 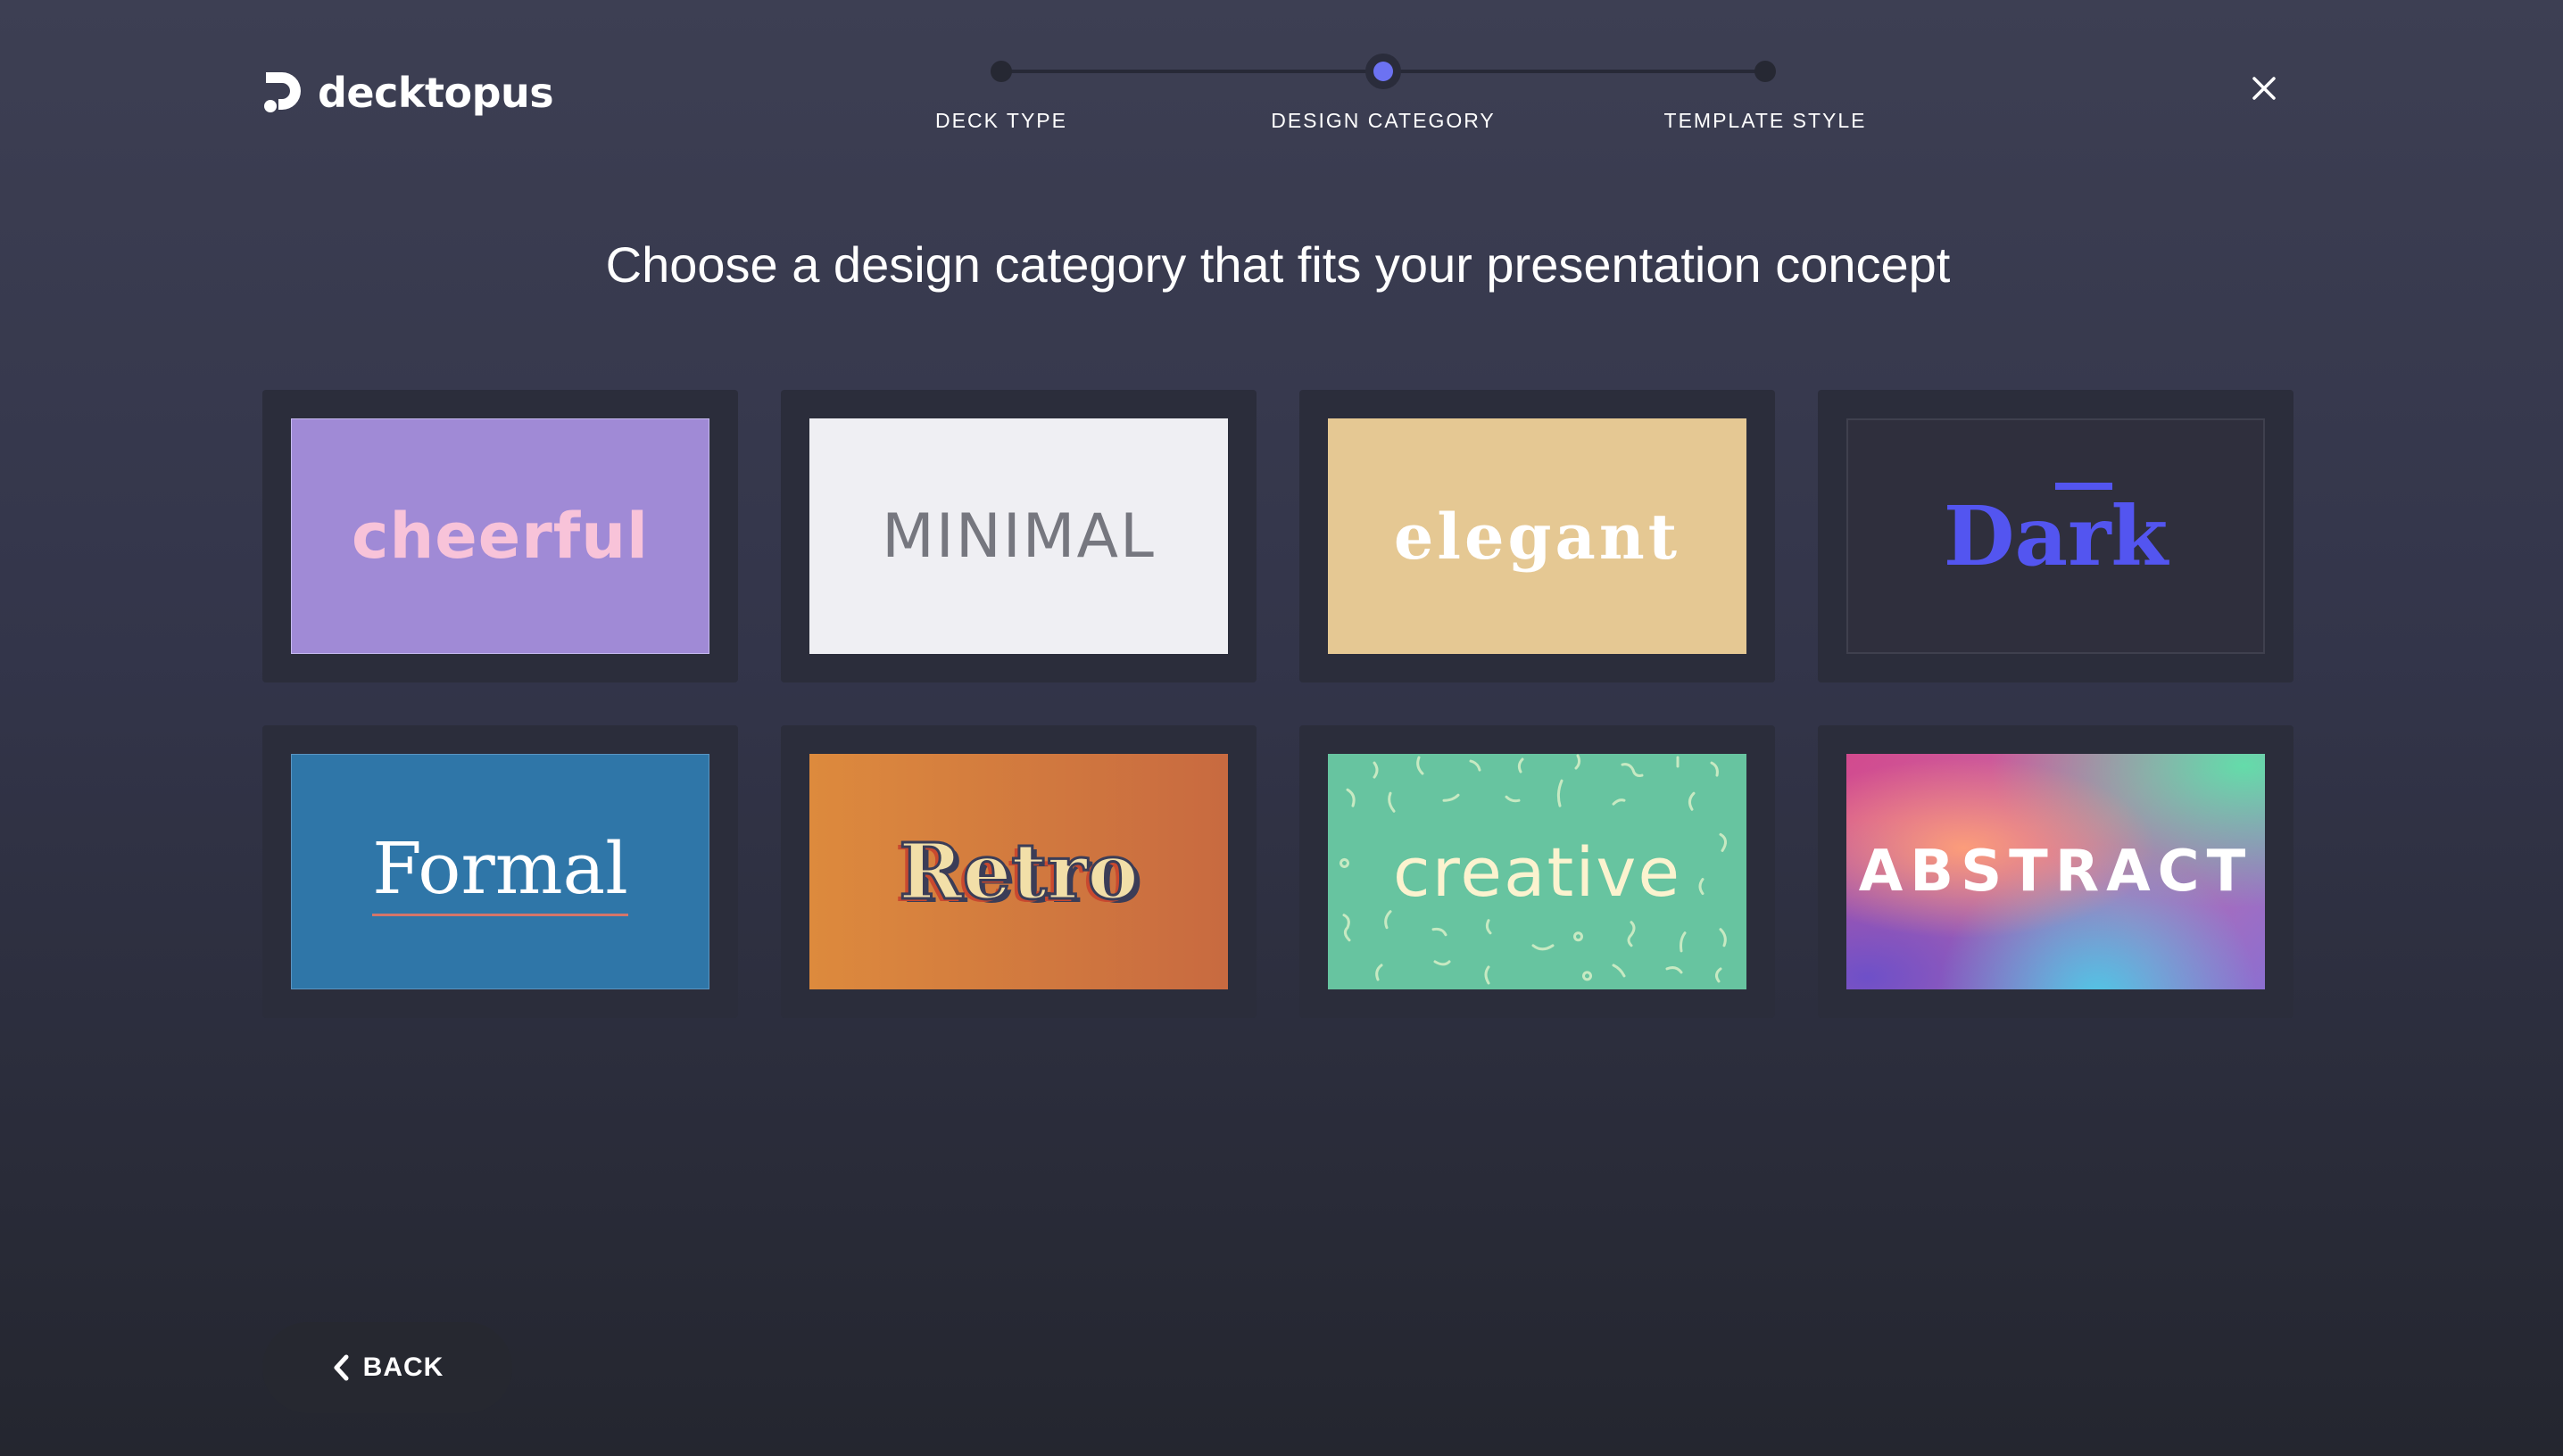 I want to click on category-card-creative: creative, so click(x=1537, y=871).